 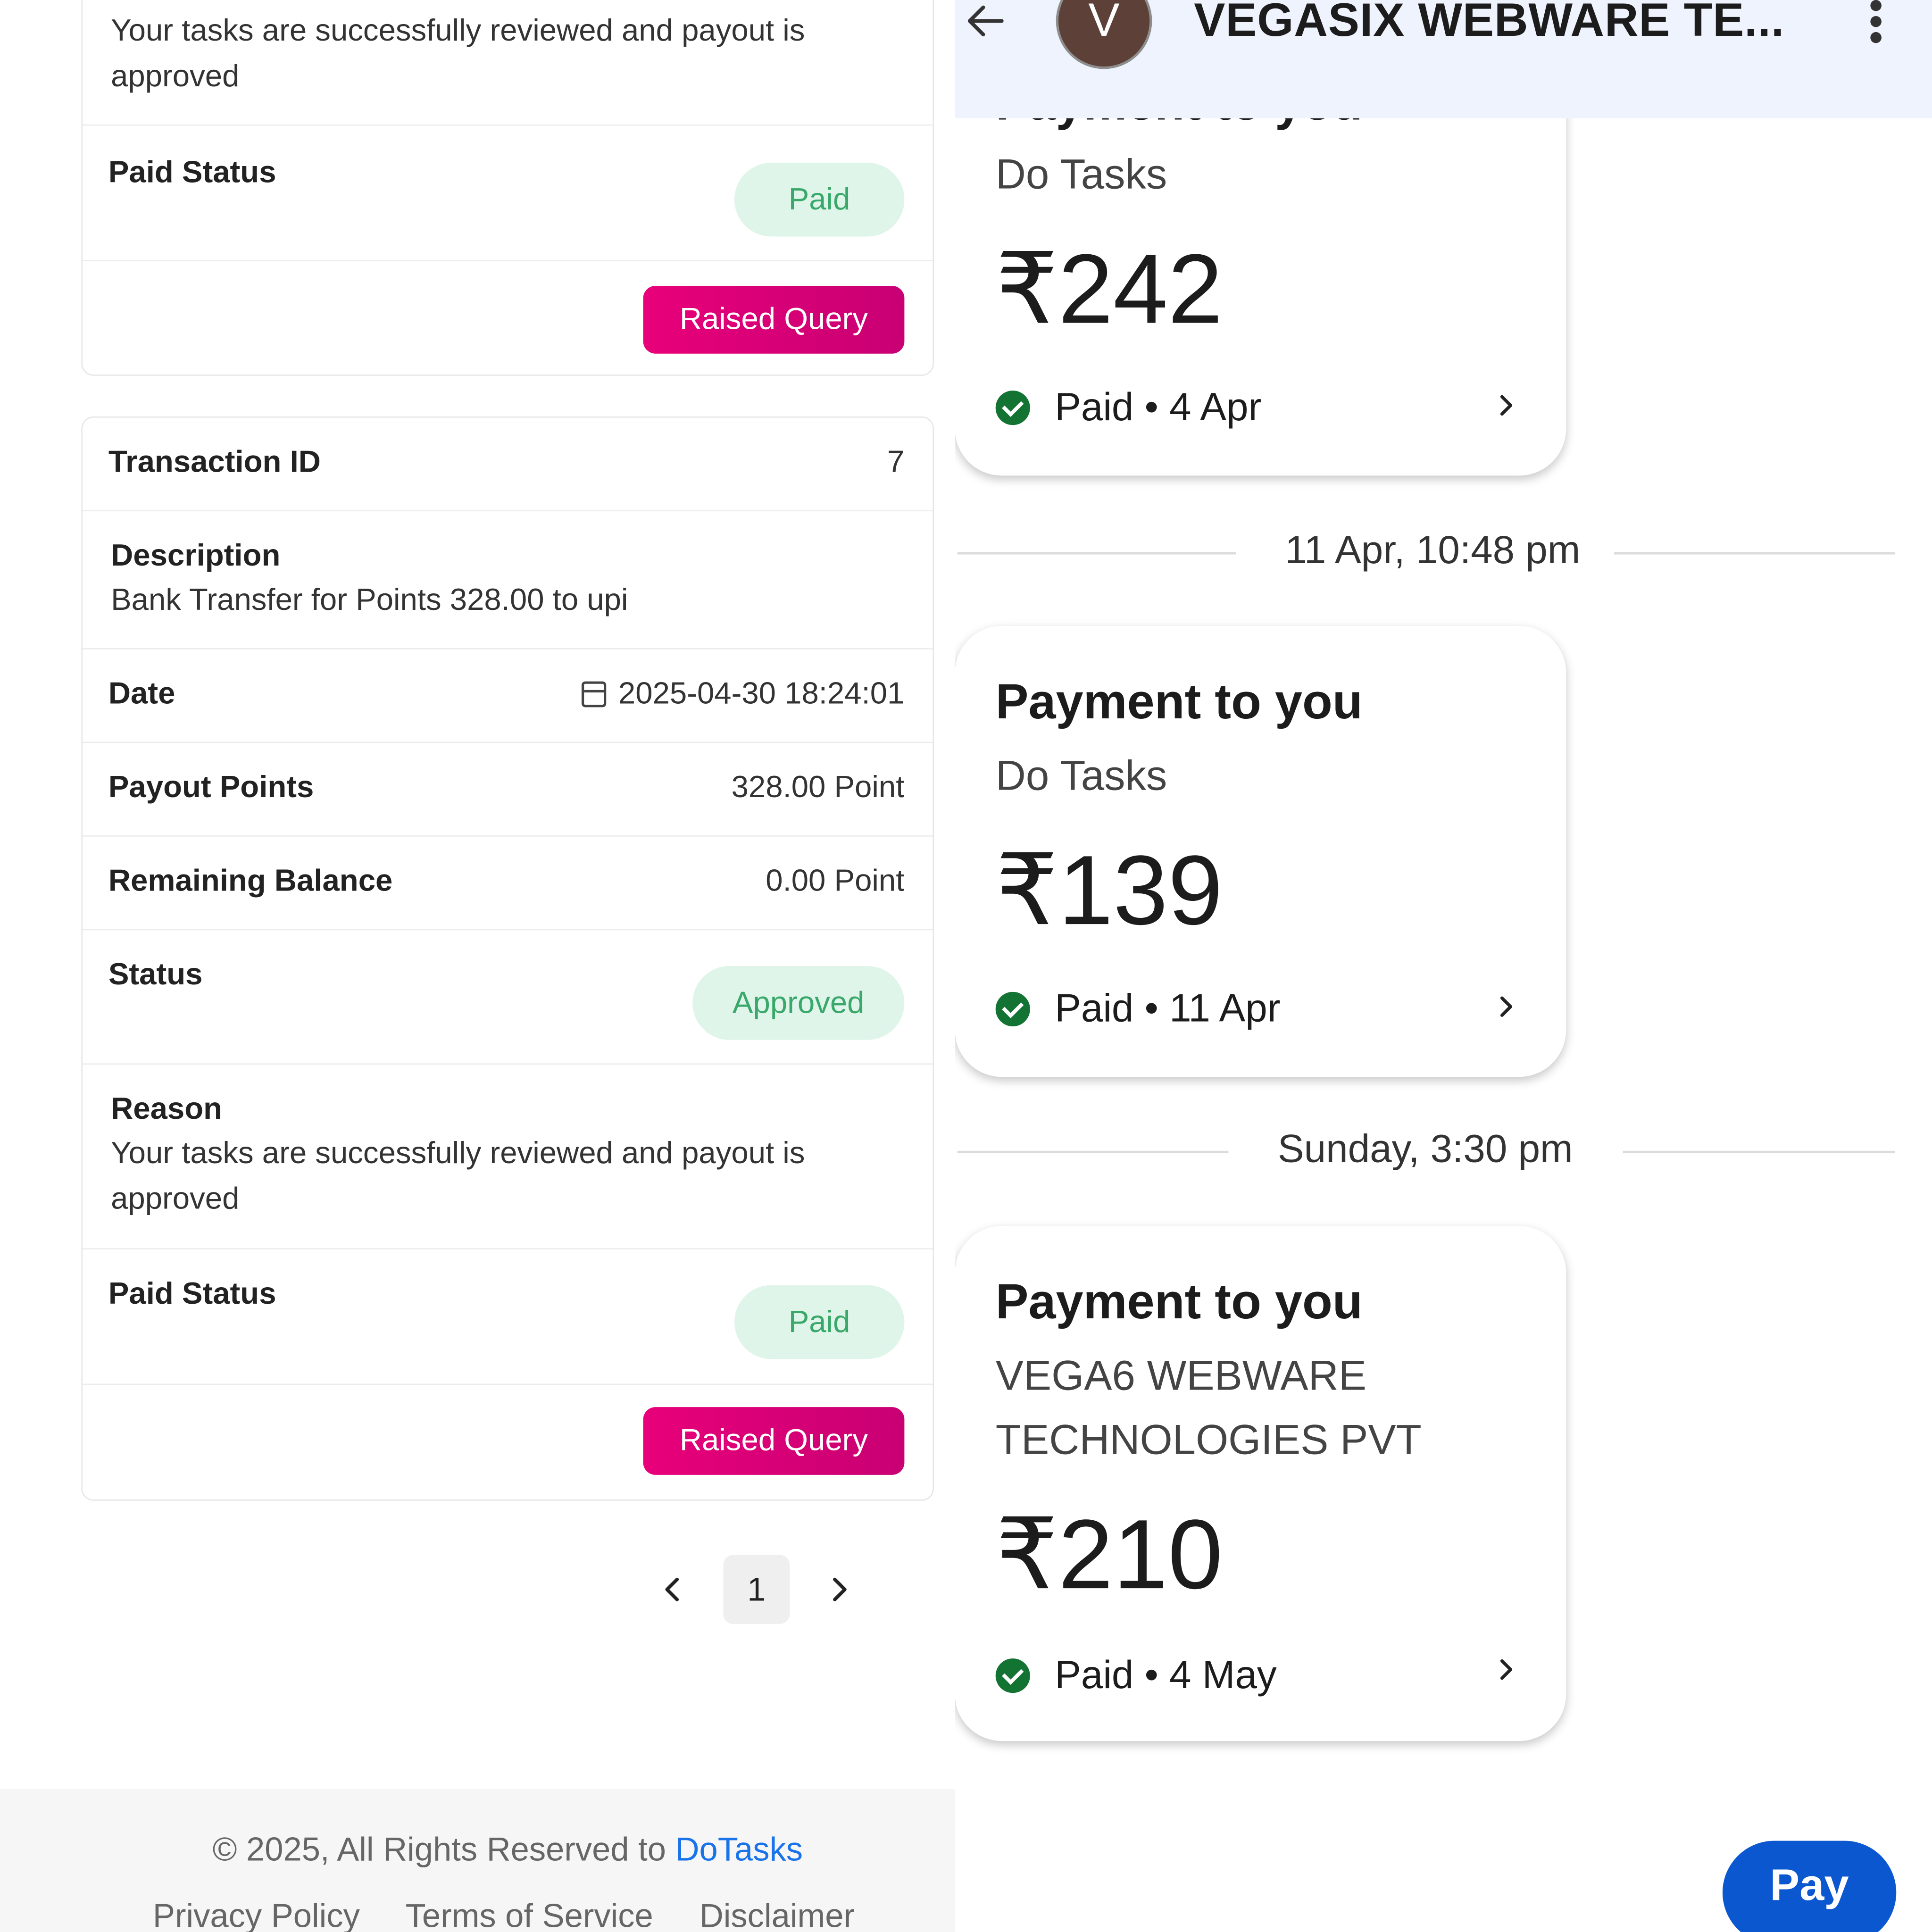 I want to click on timestamp-separator: Sunday, 3:30 pm, so click(x=1425, y=1150).